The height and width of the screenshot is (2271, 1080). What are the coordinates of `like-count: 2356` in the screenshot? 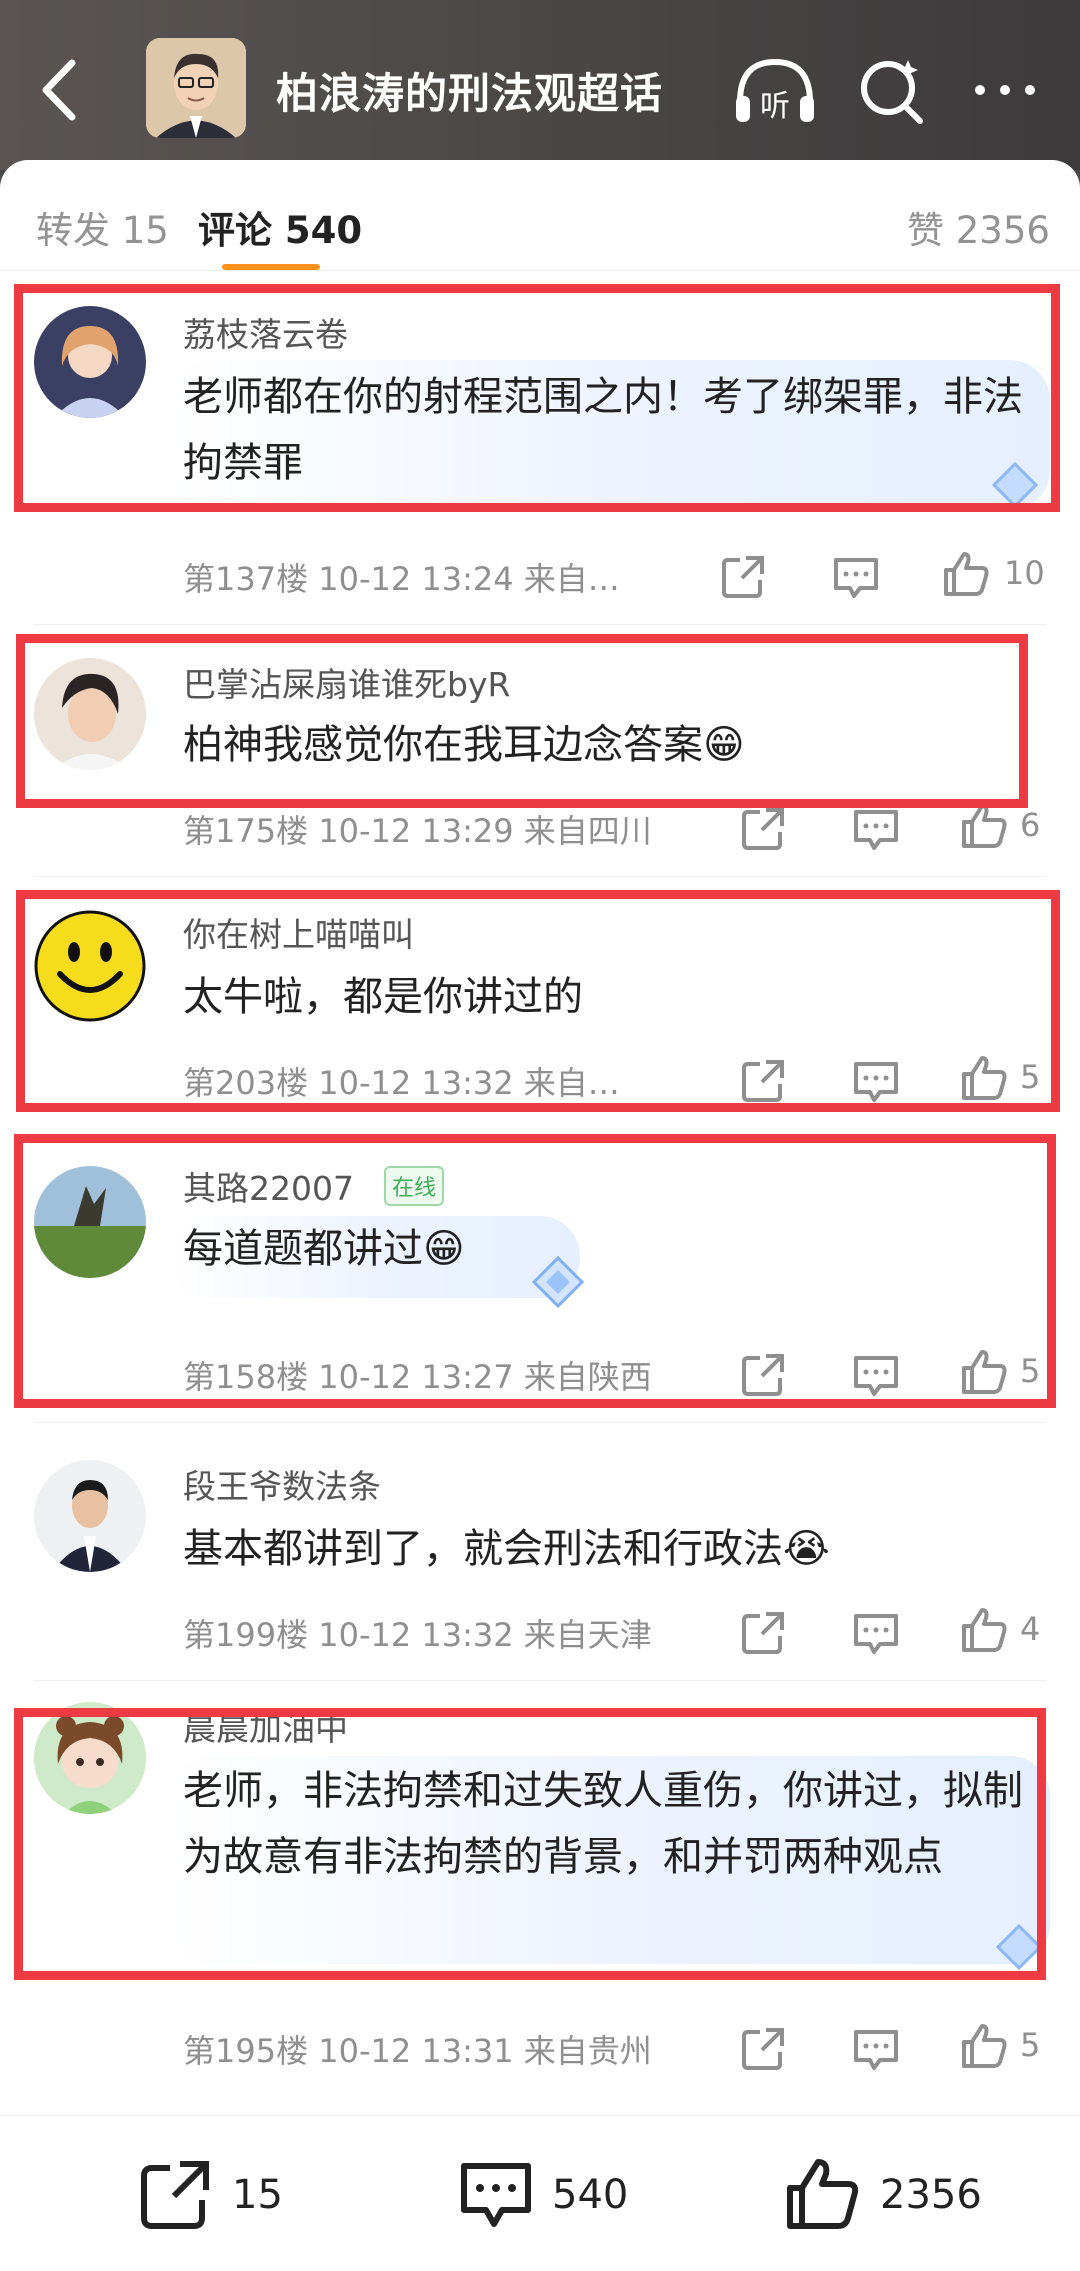 It's located at (931, 2195).